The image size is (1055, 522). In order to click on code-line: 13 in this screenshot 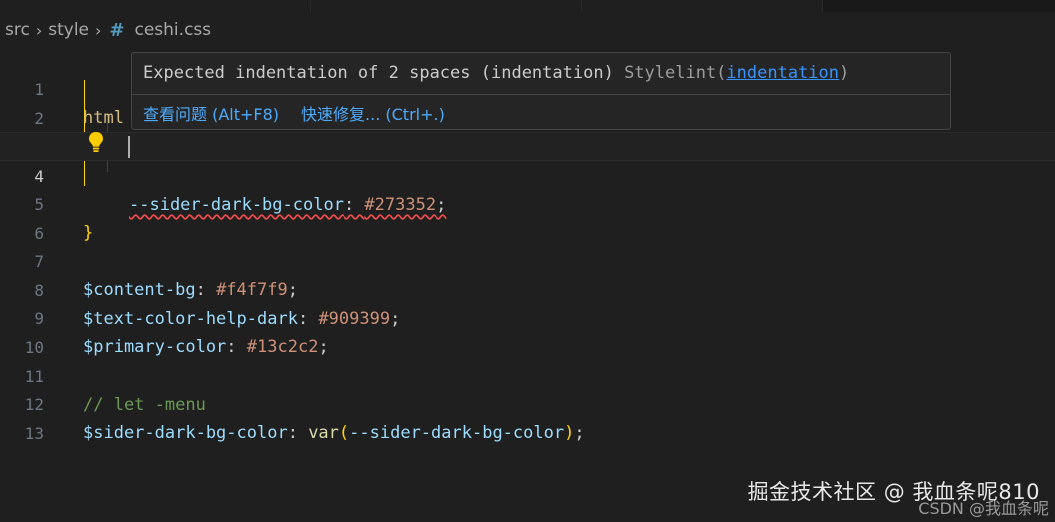, I will do `click(527, 416)`.